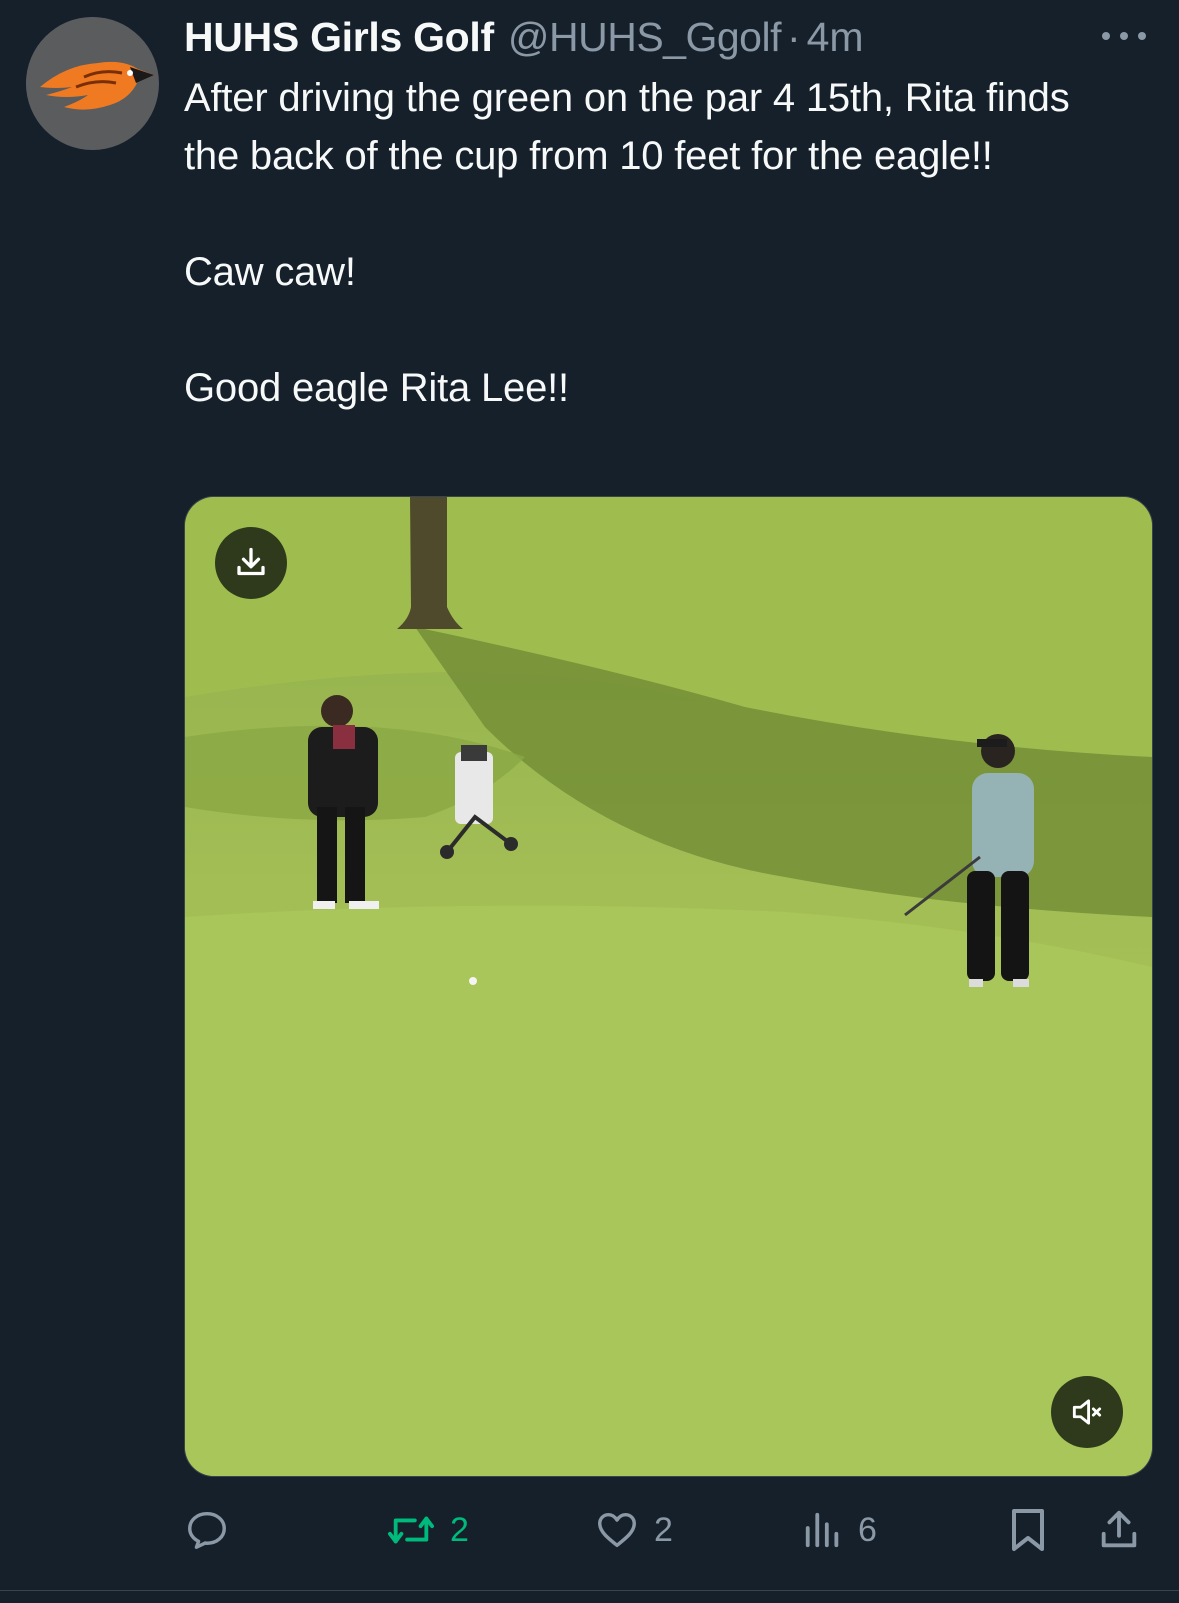 This screenshot has height=1603, width=1179. Describe the element at coordinates (867, 1529) in the screenshot. I see `views-count: 6` at that location.